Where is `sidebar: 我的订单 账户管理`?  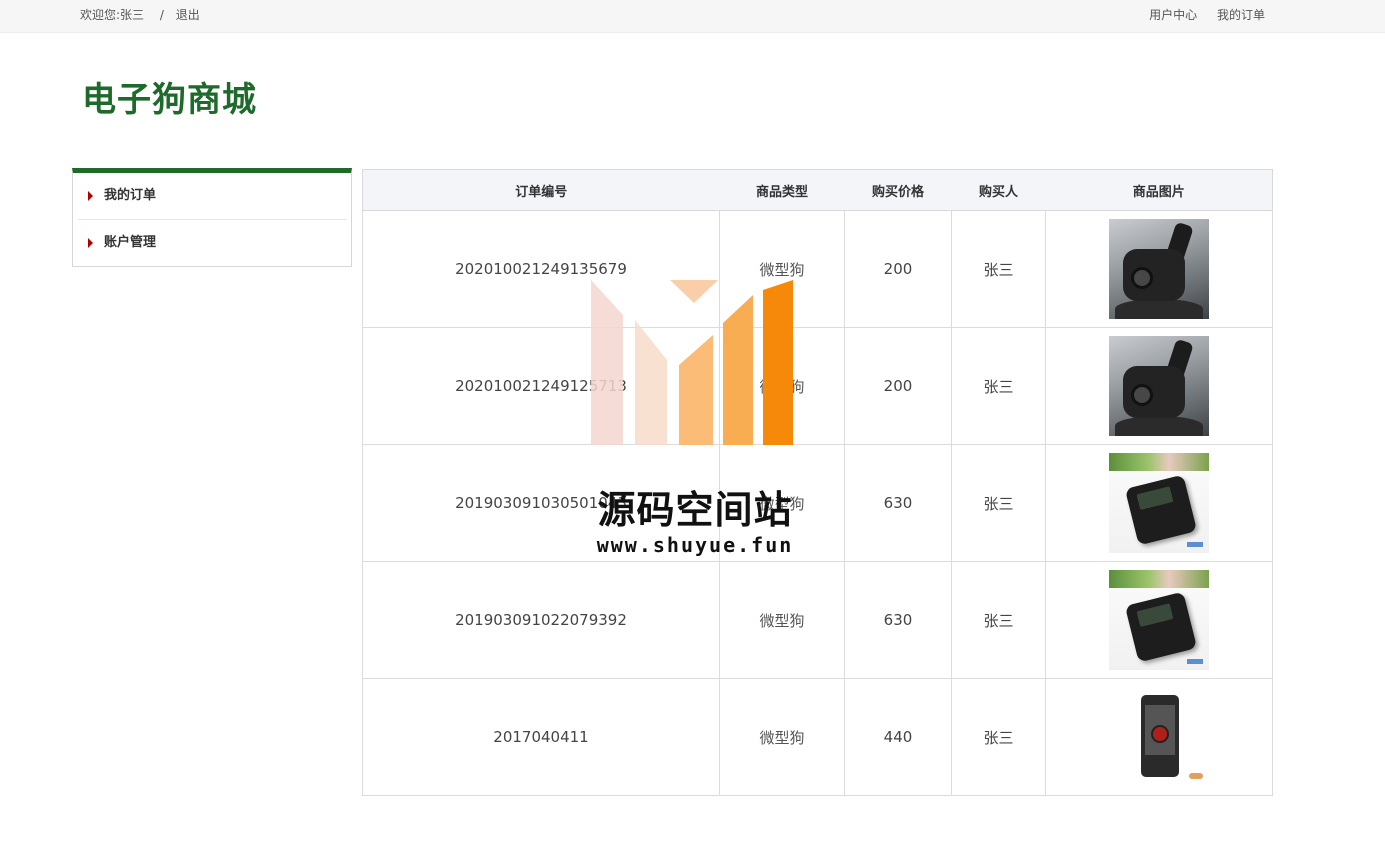
sidebar: 我的订单 账户管理 is located at coordinates (212, 217).